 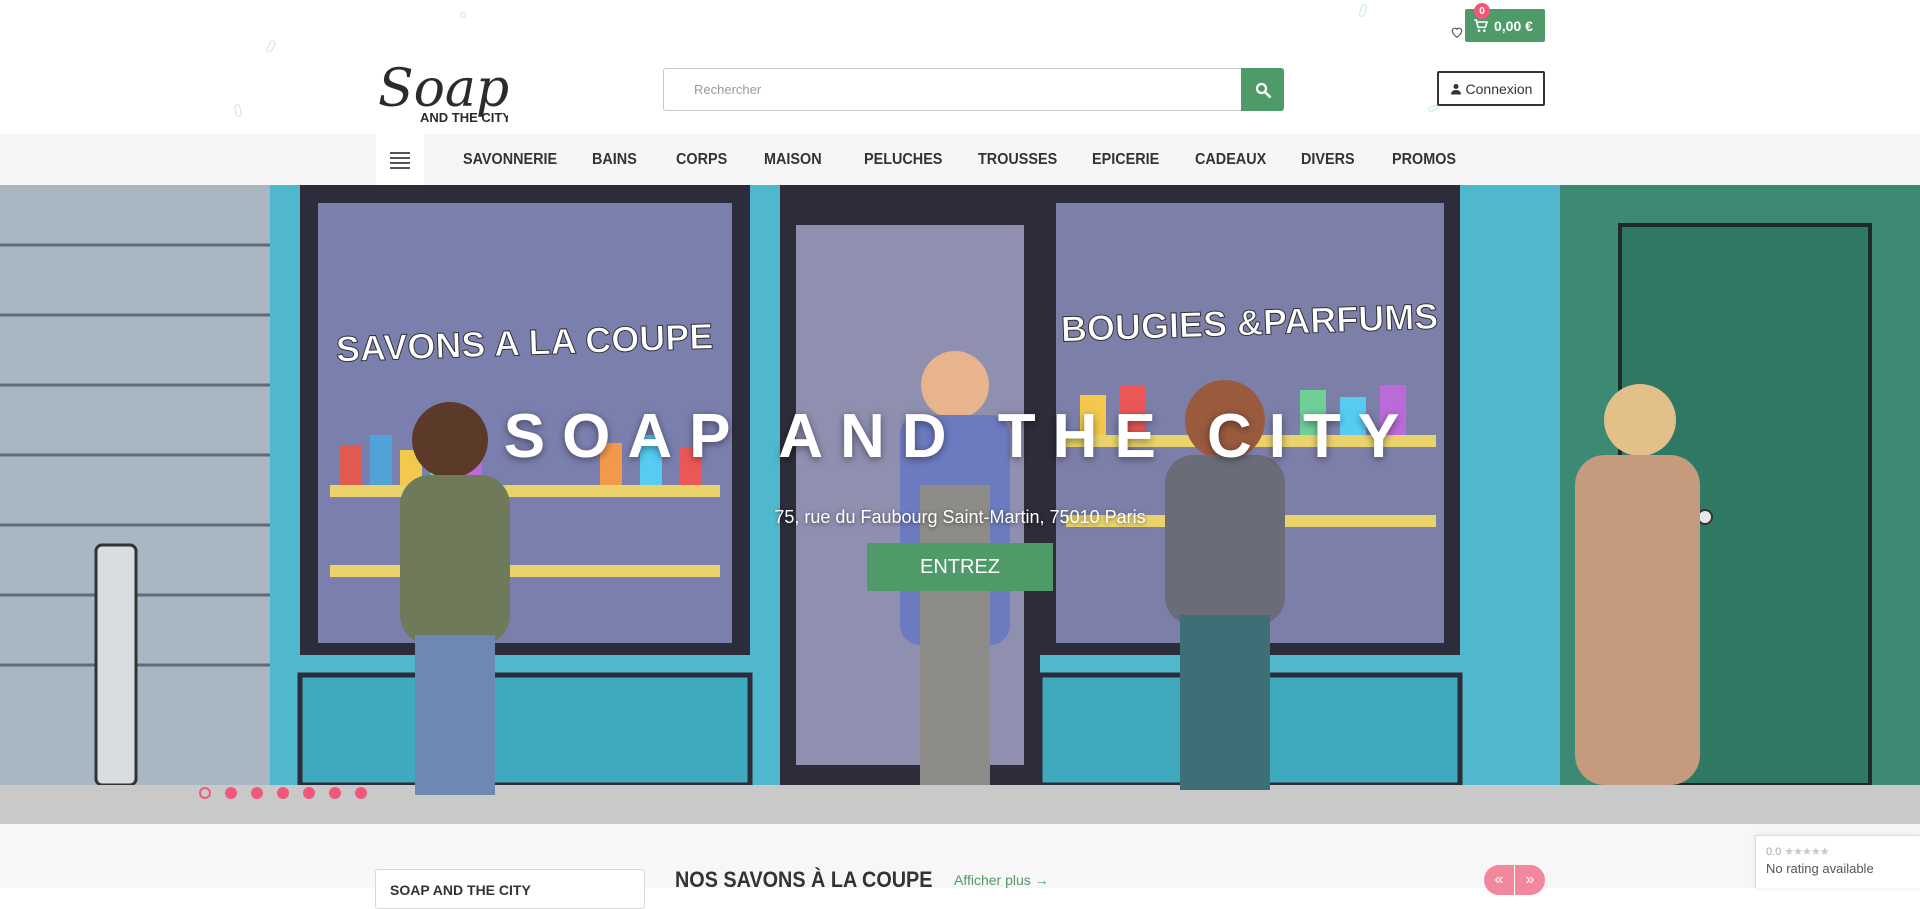 What do you see at coordinates (1455, 88) in the screenshot?
I see `user-icon` at bounding box center [1455, 88].